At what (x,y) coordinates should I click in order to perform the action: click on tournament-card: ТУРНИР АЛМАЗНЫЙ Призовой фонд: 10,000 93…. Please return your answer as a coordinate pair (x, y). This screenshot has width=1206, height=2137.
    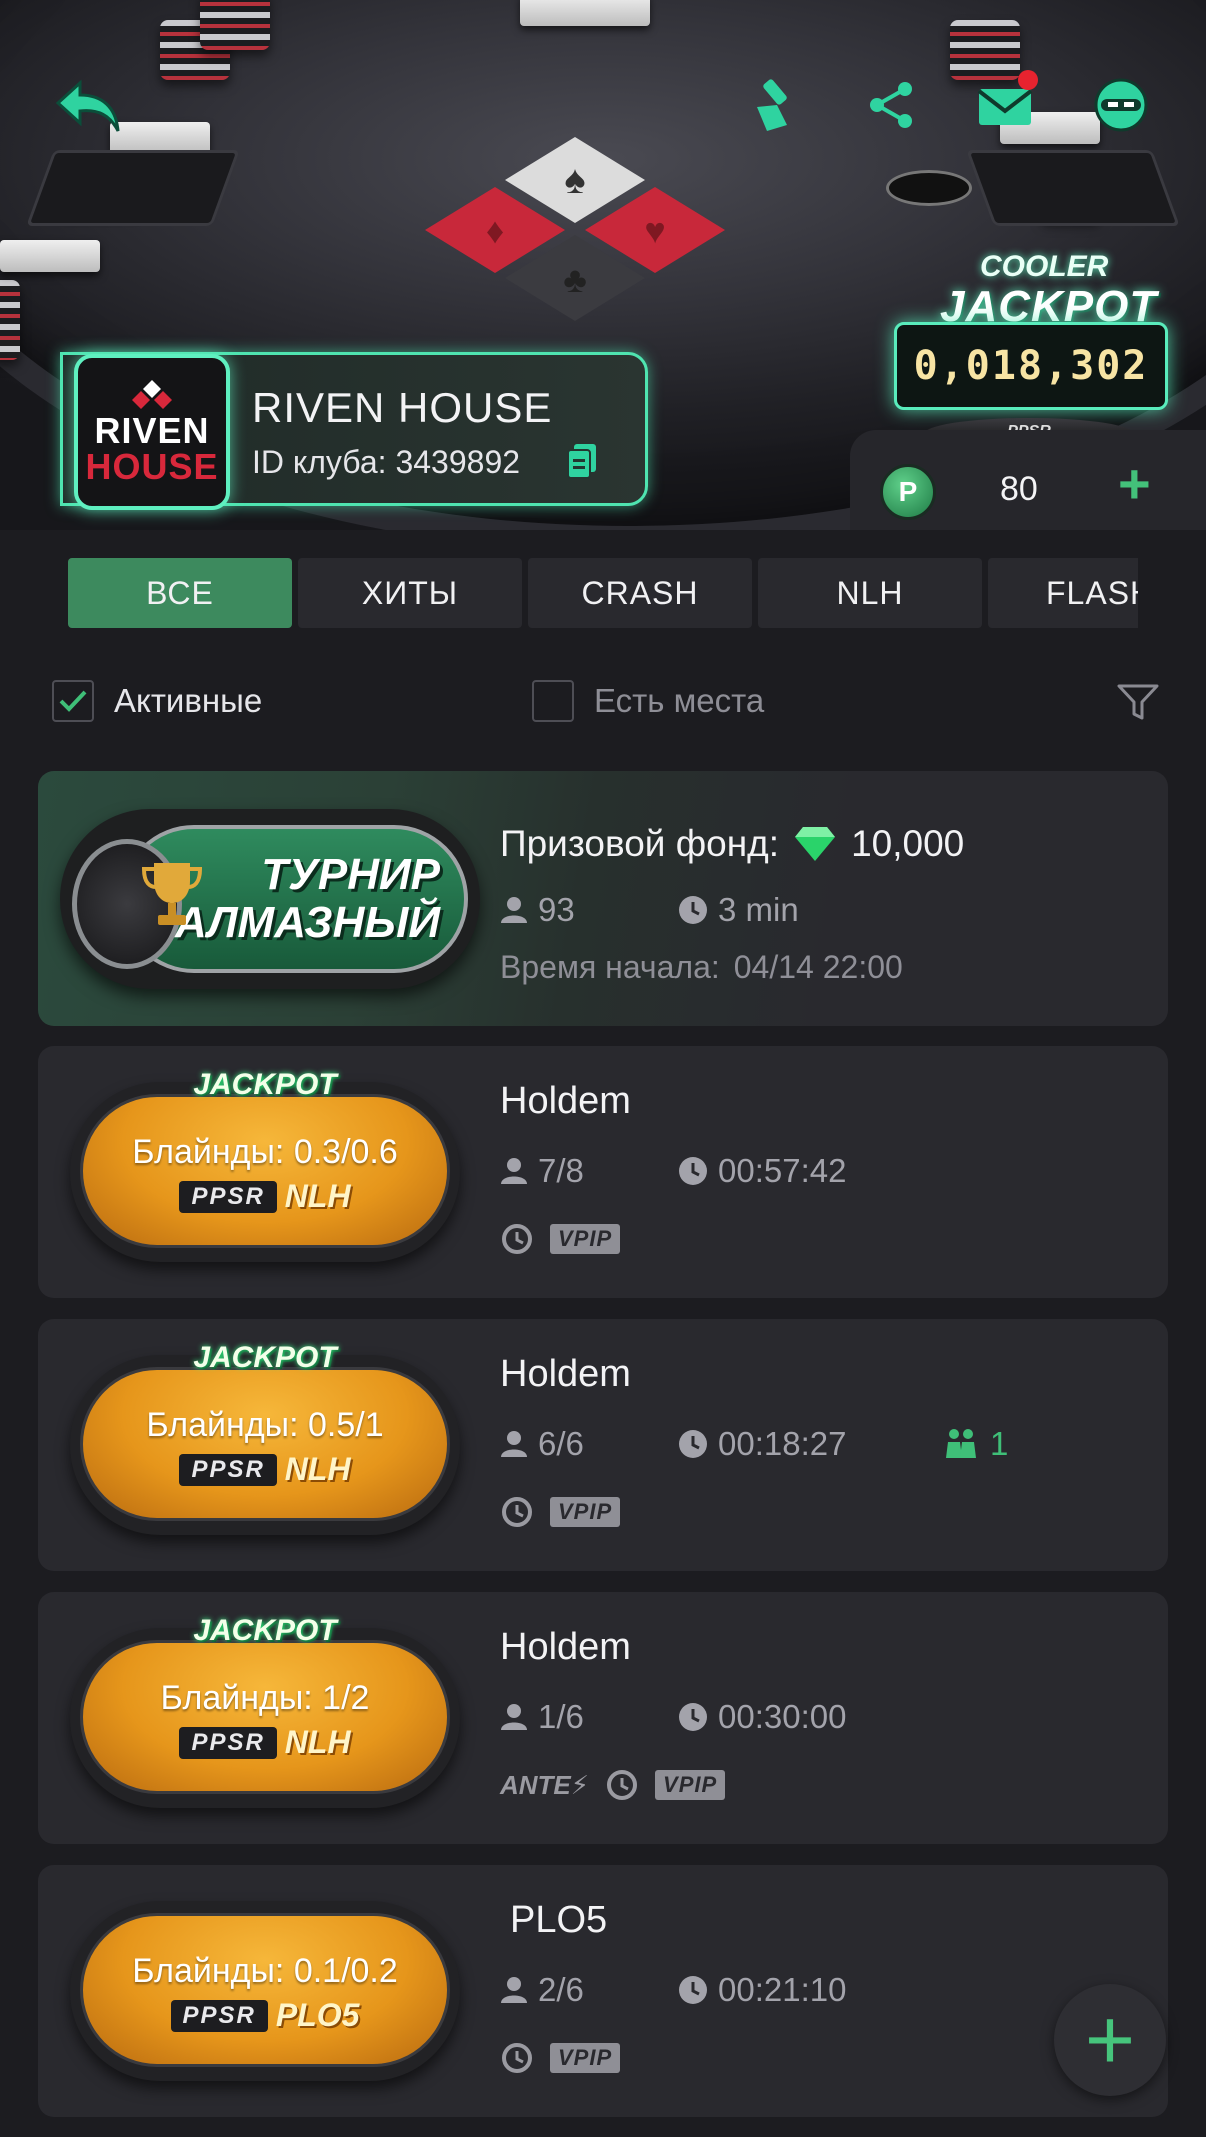
    Looking at the image, I should click on (603, 898).